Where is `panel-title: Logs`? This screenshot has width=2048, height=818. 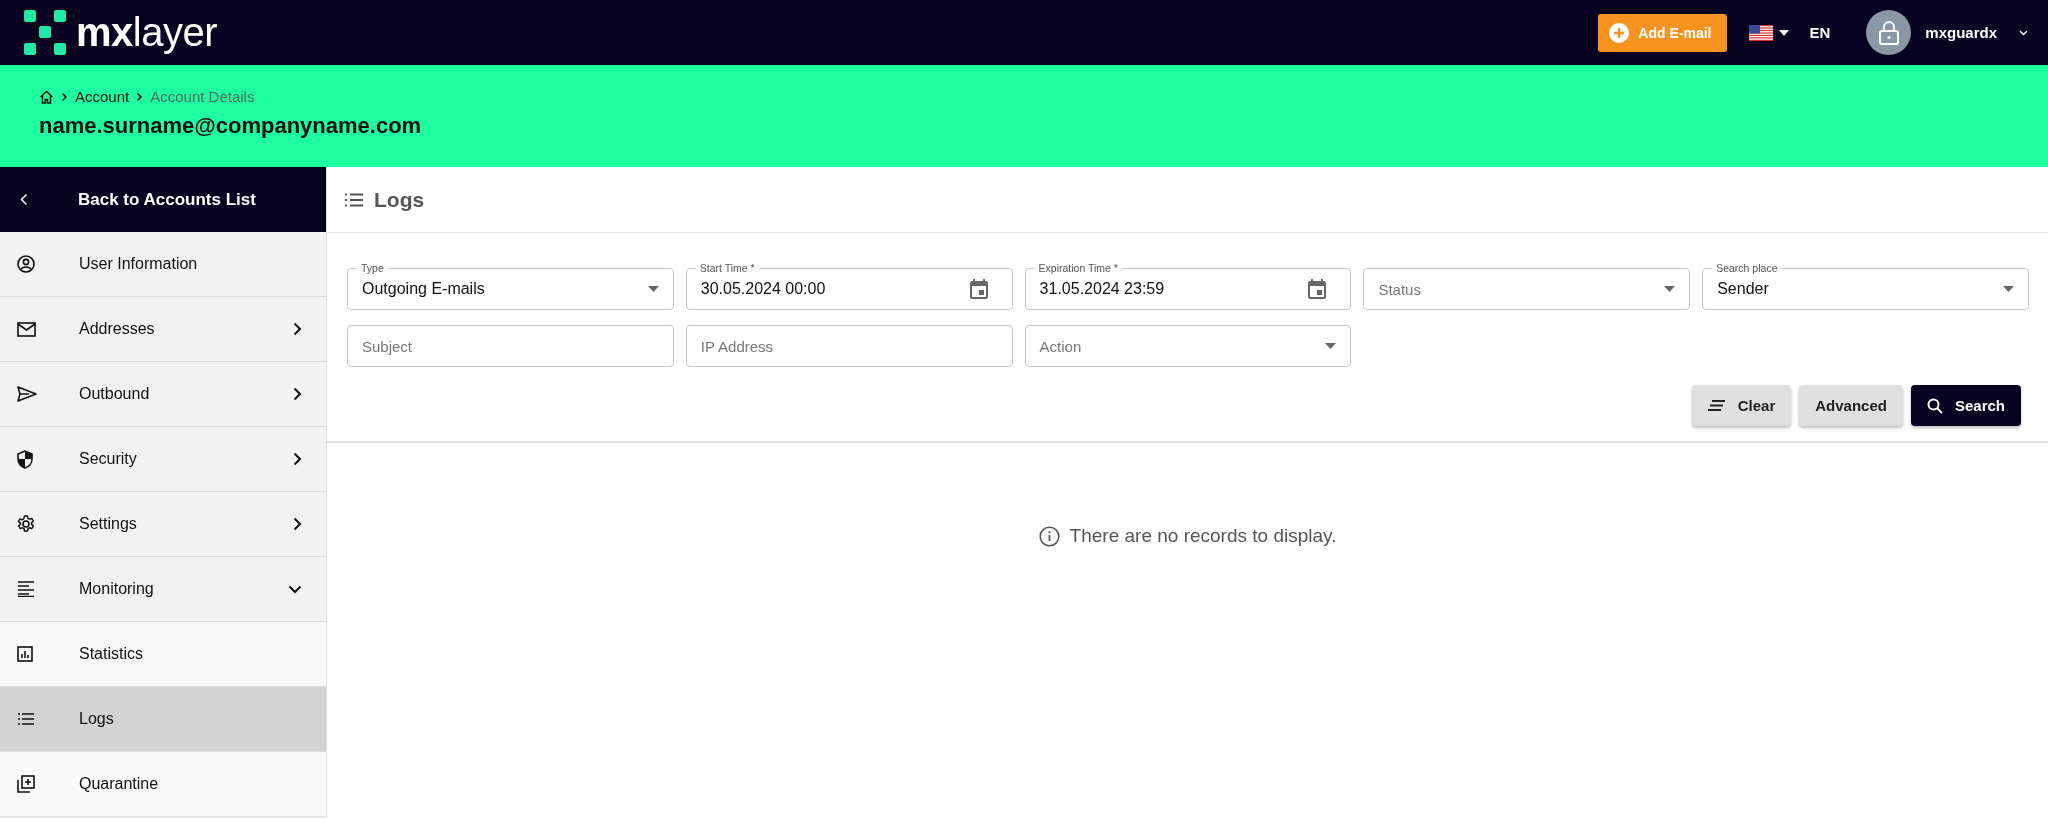 panel-title: Logs is located at coordinates (399, 199).